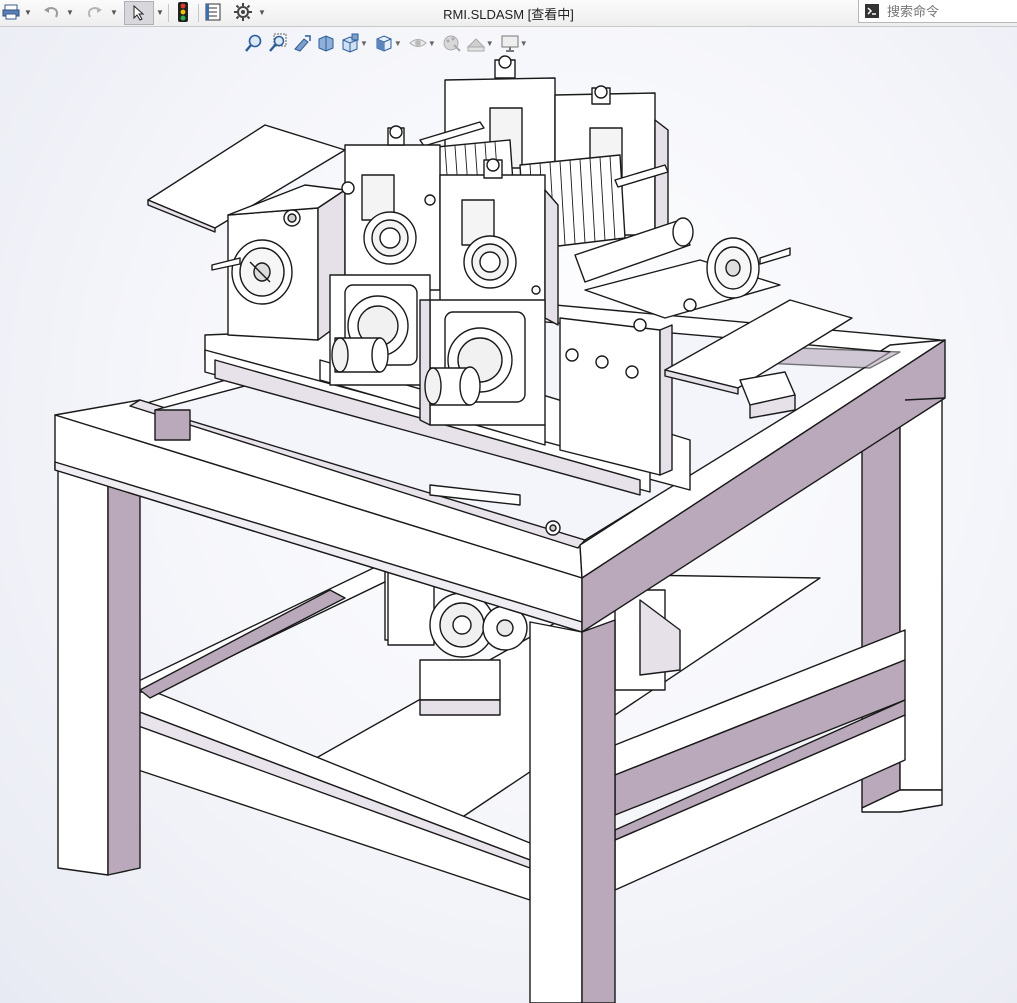  I want to click on select-cursor-icon, so click(139, 13).